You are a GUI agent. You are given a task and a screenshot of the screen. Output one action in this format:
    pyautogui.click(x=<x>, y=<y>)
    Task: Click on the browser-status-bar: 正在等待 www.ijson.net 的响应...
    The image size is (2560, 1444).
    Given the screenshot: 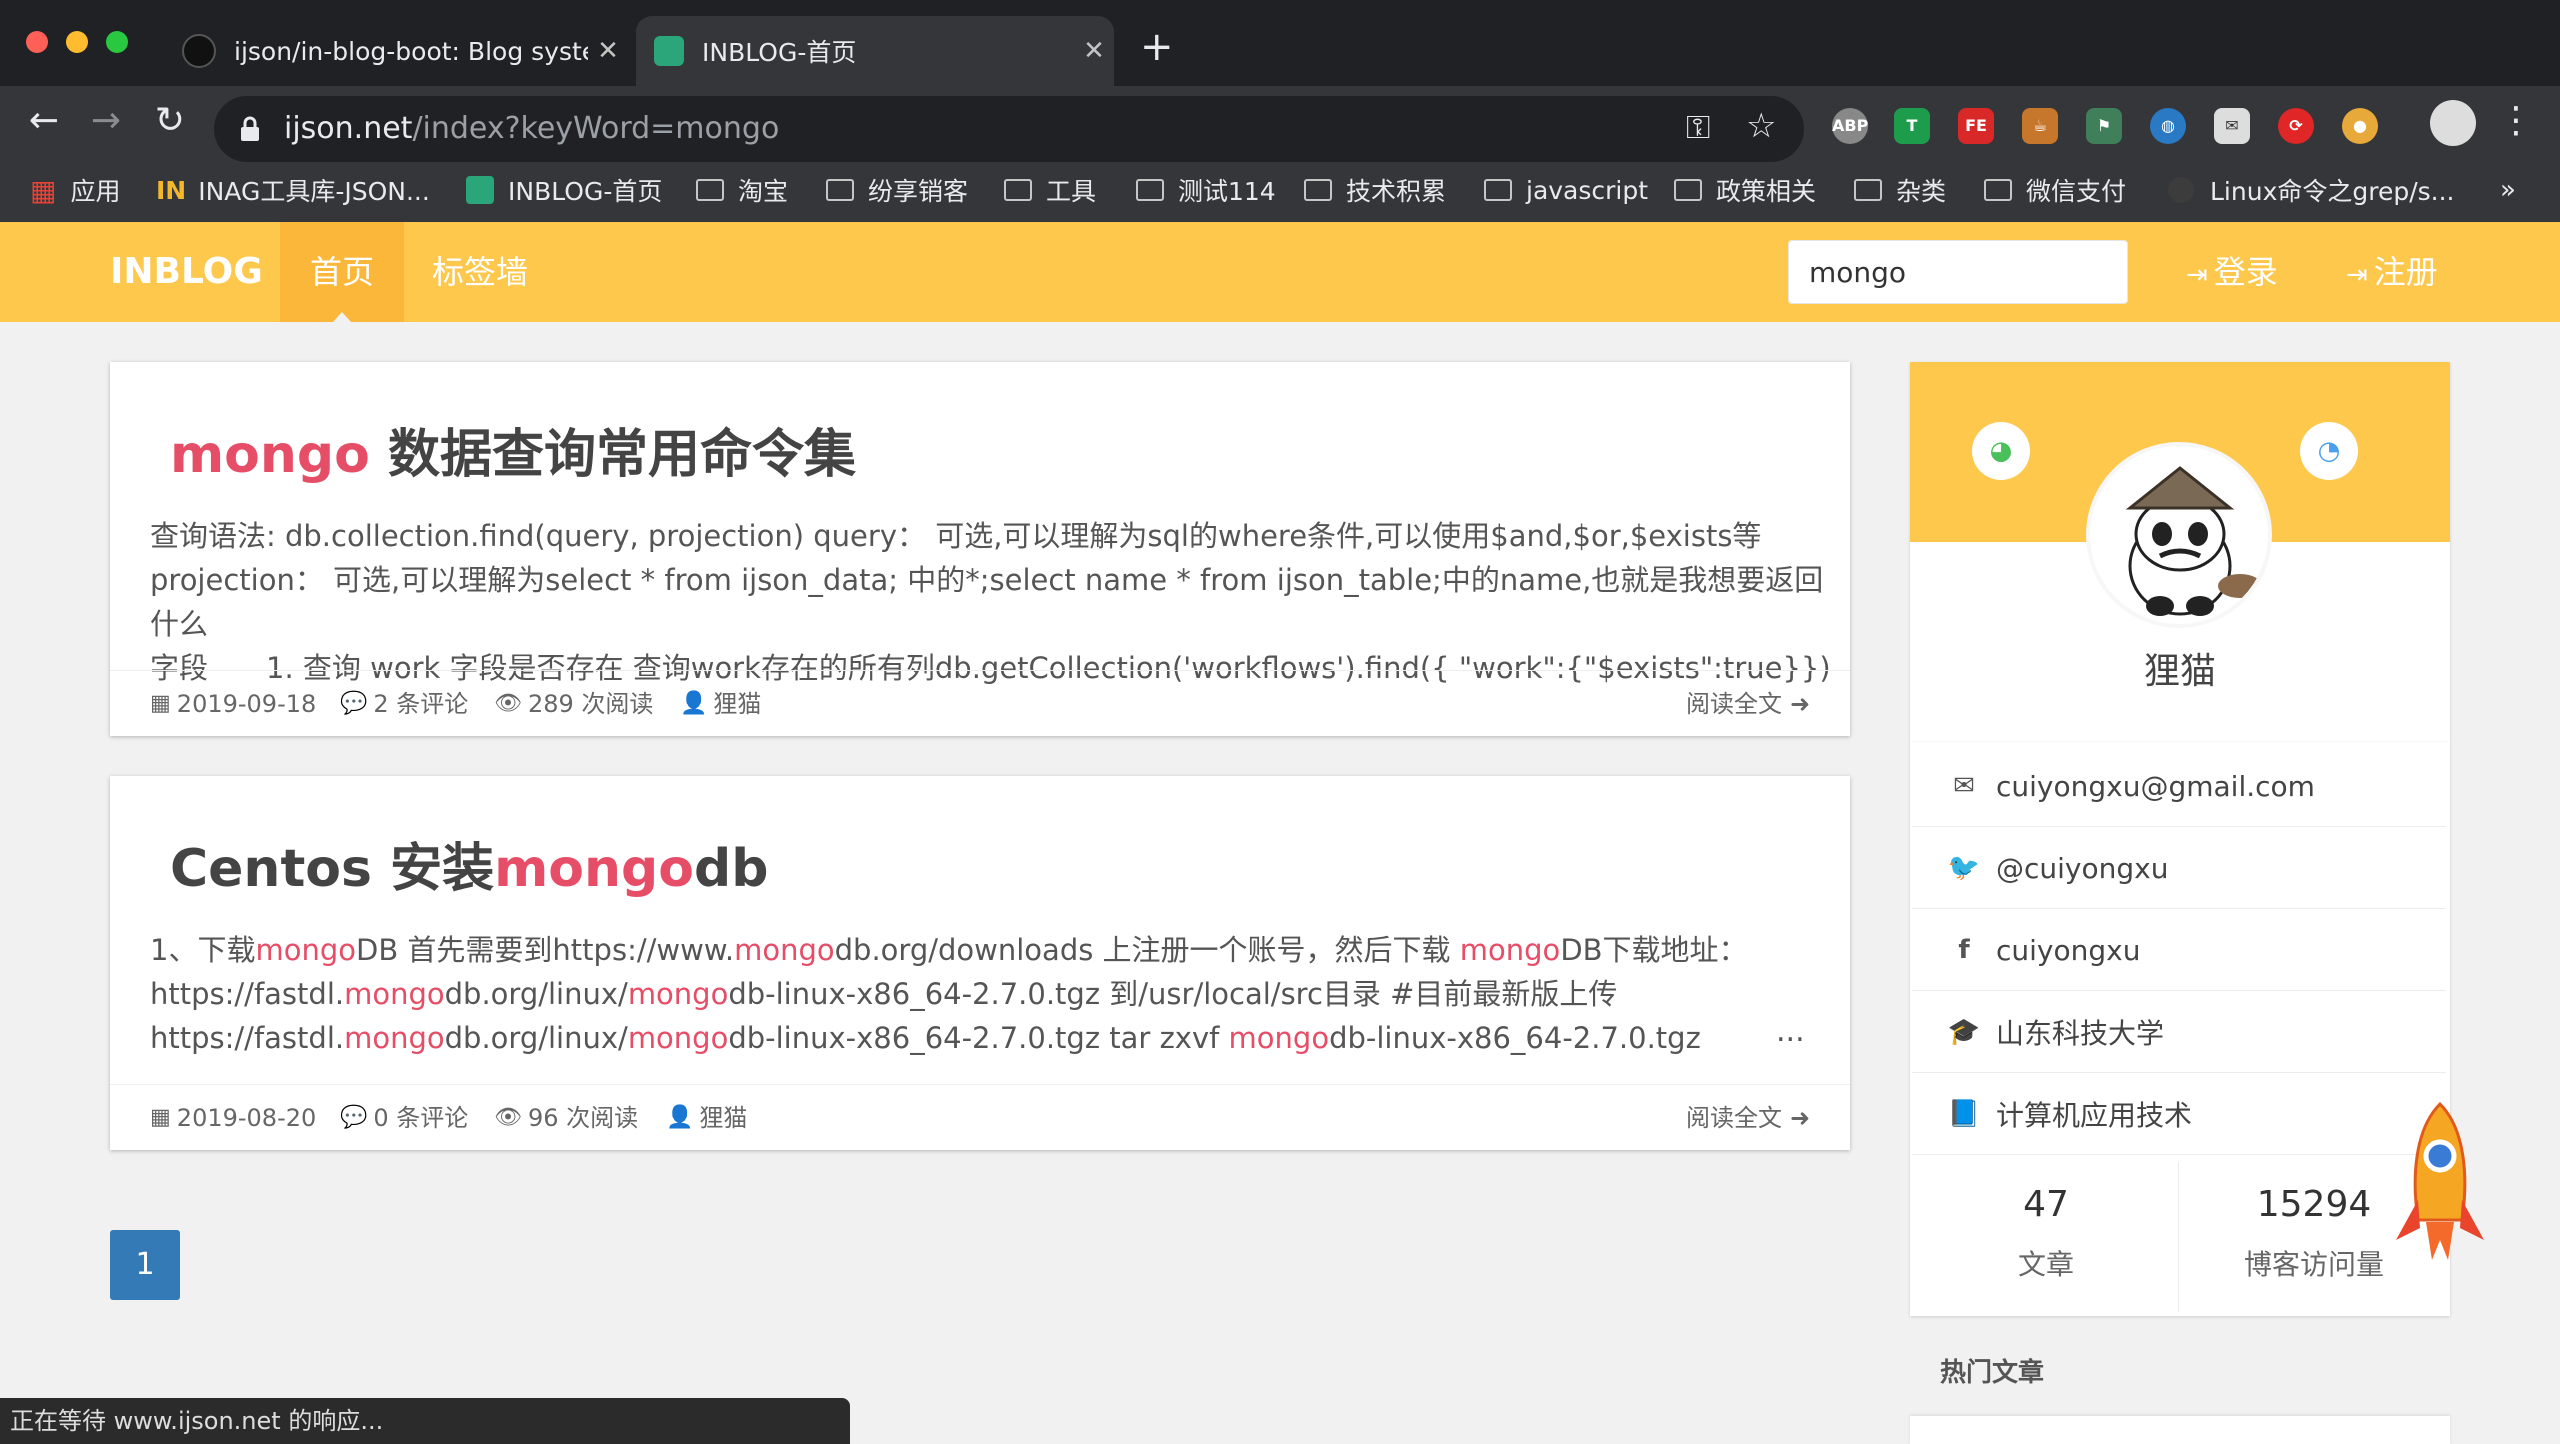 What is the action you would take?
    pyautogui.click(x=425, y=1421)
    